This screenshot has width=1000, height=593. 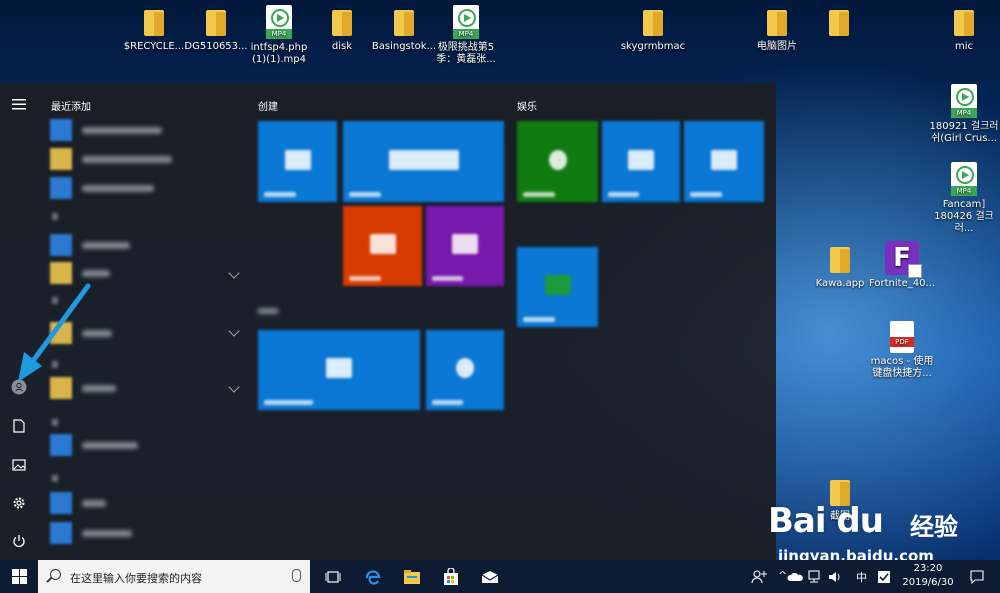 I want to click on system-clock: 23:20 2019/6/30, so click(x=928, y=576).